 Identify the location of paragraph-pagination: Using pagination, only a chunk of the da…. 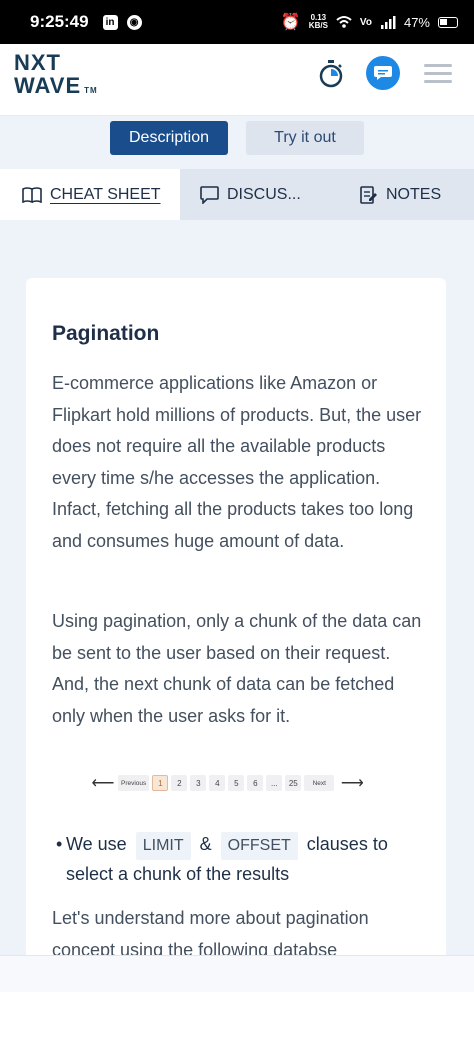
(237, 668).